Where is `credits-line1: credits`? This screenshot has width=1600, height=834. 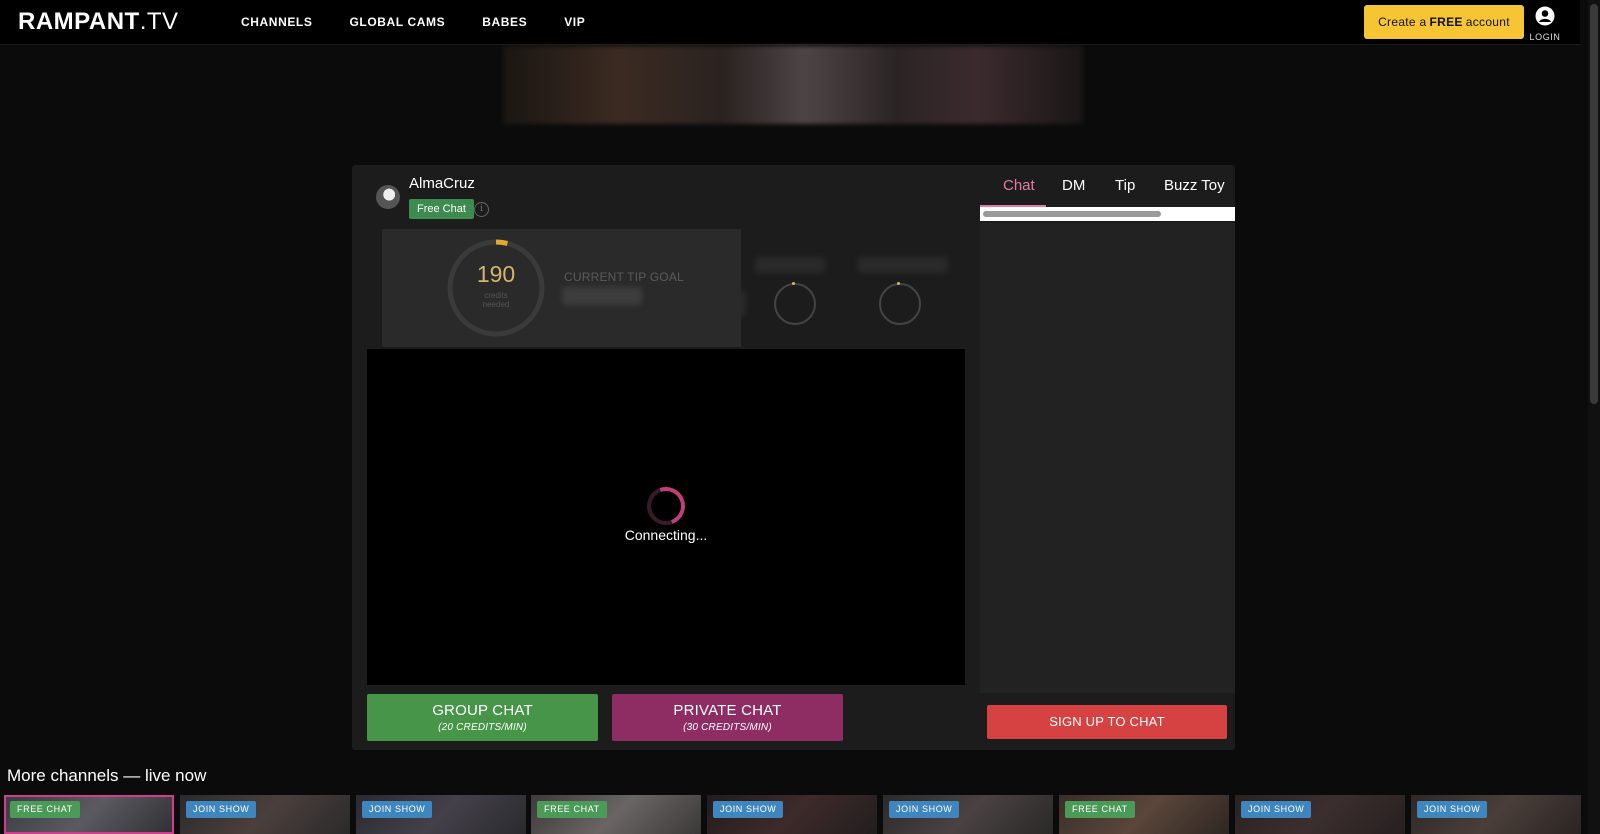 credits-line1: credits is located at coordinates (496, 295).